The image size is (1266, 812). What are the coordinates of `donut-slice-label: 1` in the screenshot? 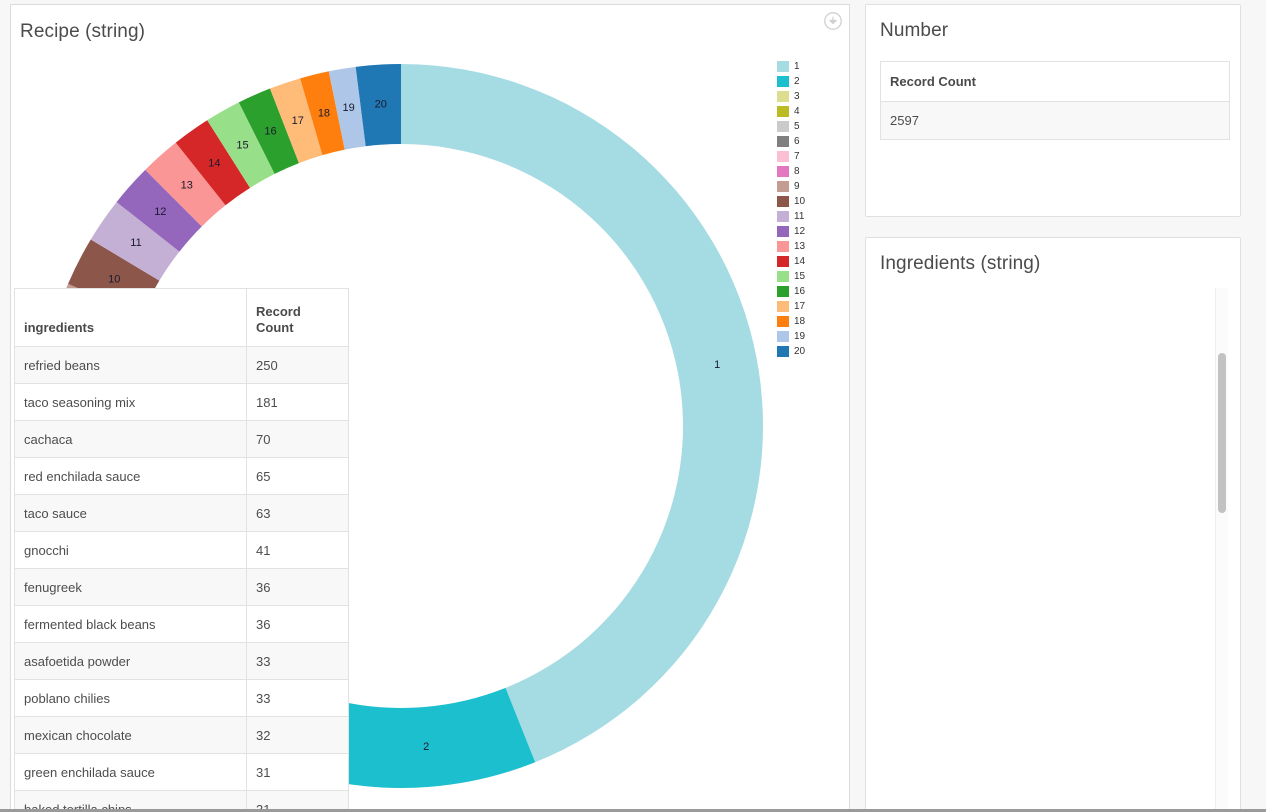 It's located at (717, 365).